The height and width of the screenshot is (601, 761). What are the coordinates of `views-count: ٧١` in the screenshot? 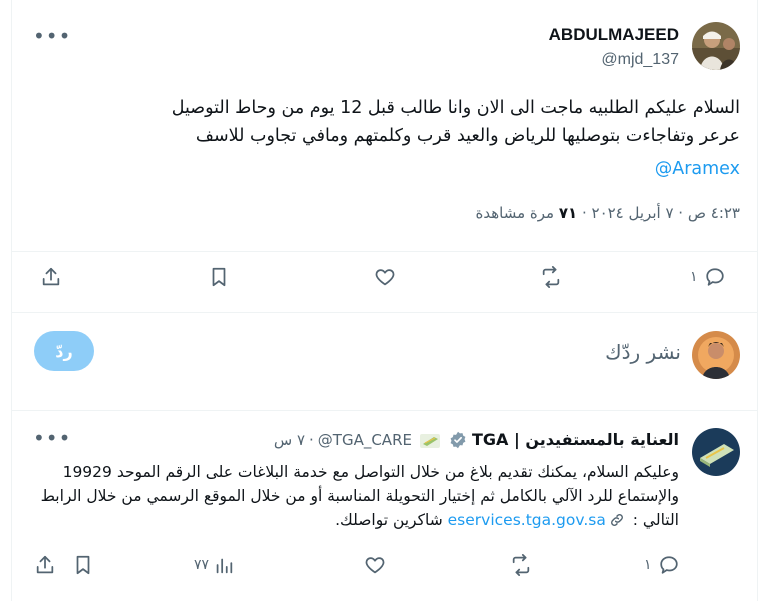 It's located at (568, 213).